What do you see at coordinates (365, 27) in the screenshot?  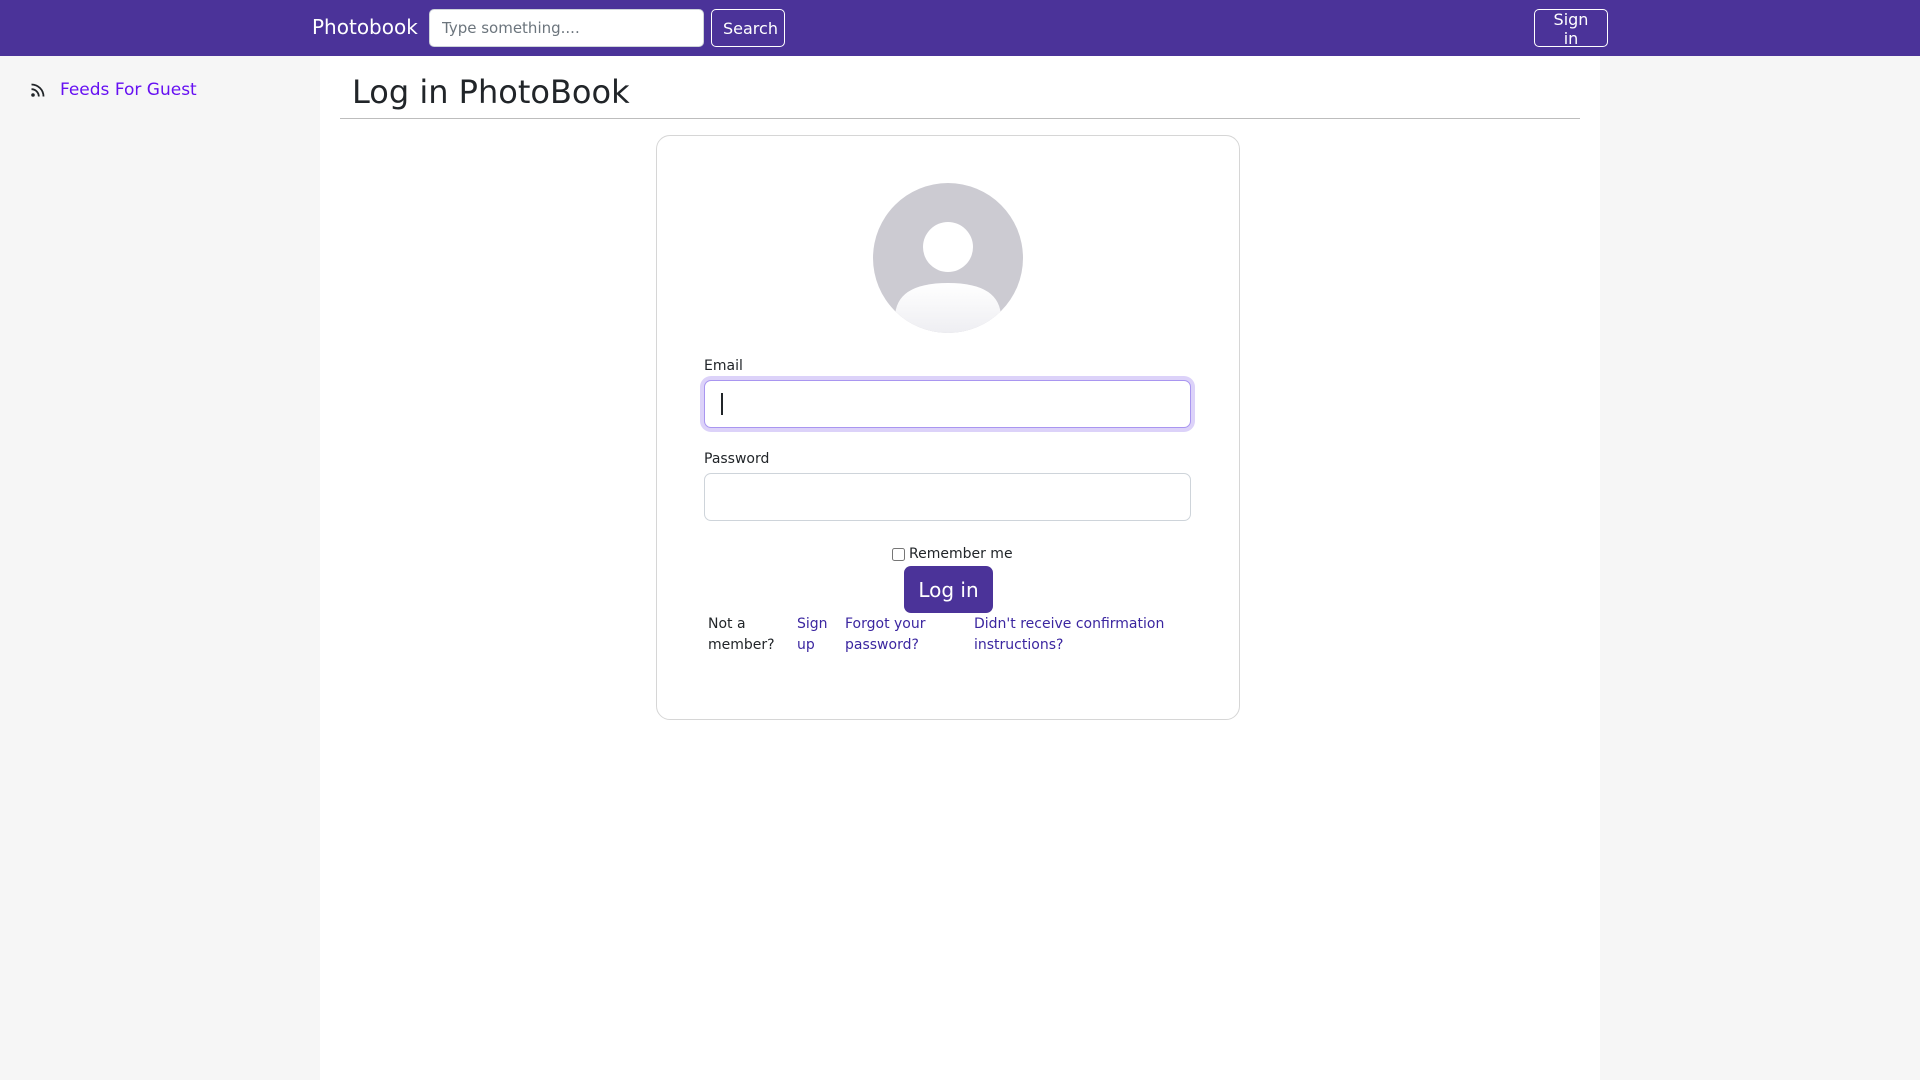 I see `brand-link: Photobook` at bounding box center [365, 27].